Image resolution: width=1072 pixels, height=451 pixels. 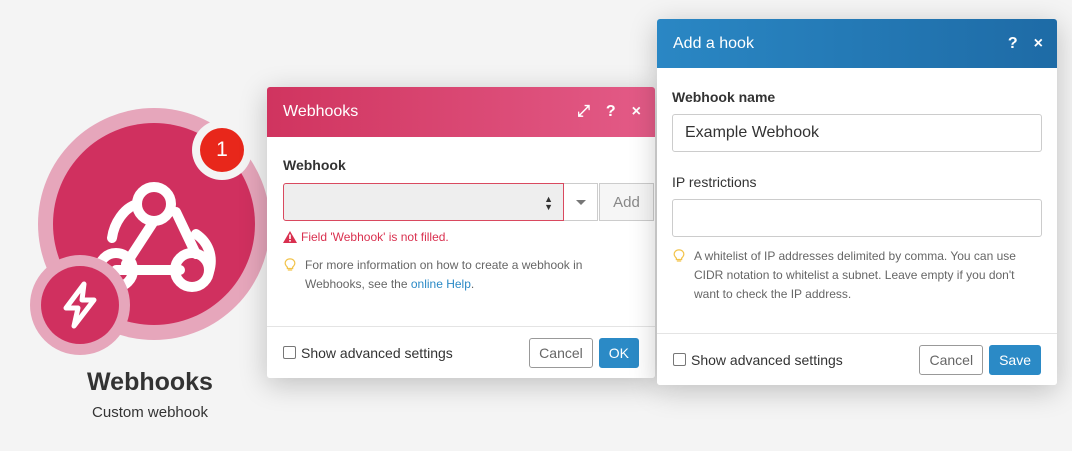 What do you see at coordinates (1015, 359) in the screenshot?
I see `save-button: Save` at bounding box center [1015, 359].